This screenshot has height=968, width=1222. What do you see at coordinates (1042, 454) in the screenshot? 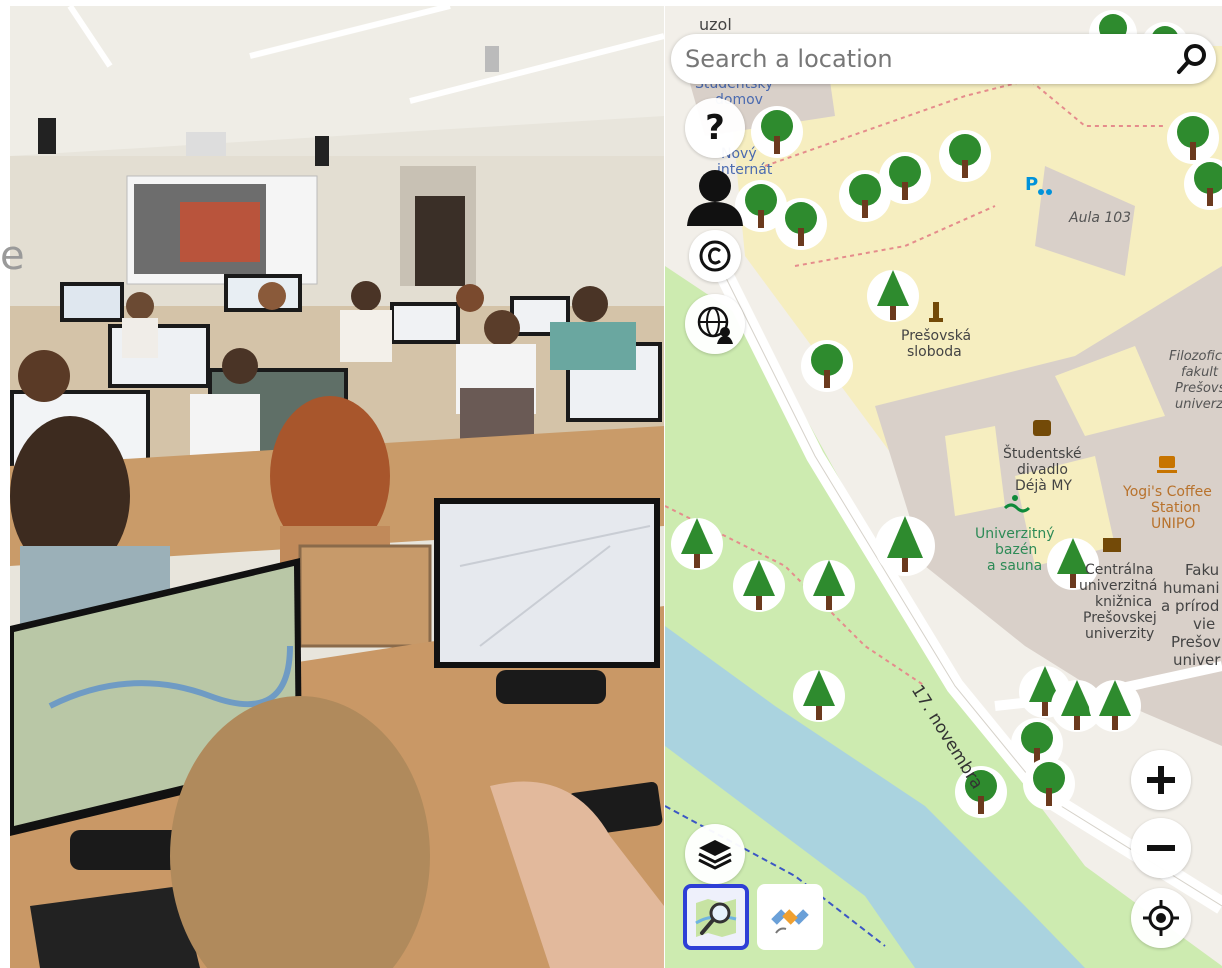
I see `map-label-divadlo-1: Študentské` at bounding box center [1042, 454].